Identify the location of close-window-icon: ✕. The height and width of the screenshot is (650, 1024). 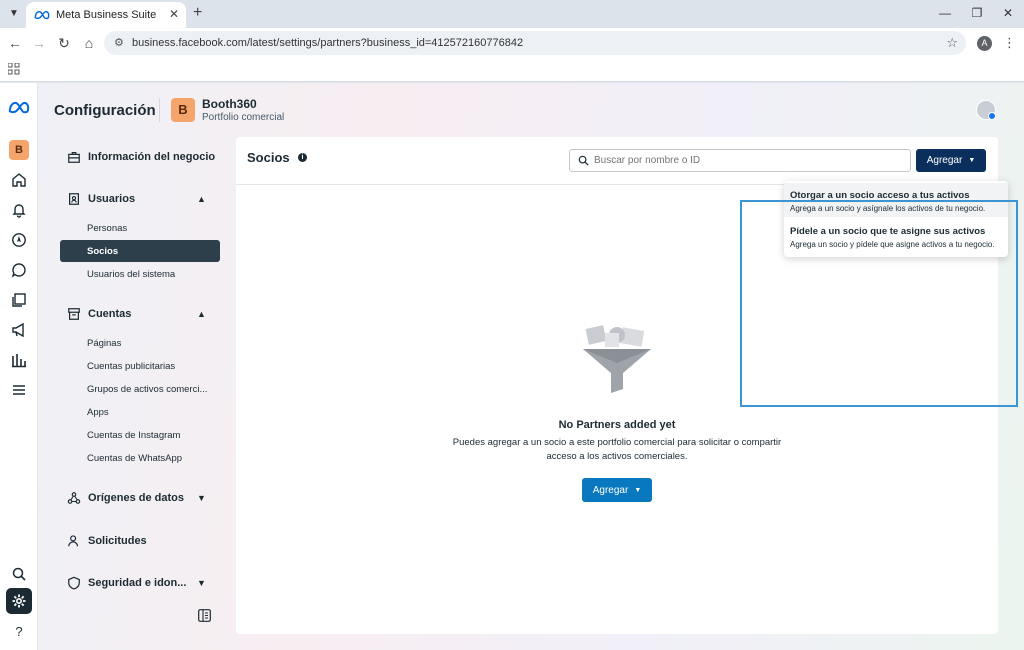
(1008, 13).